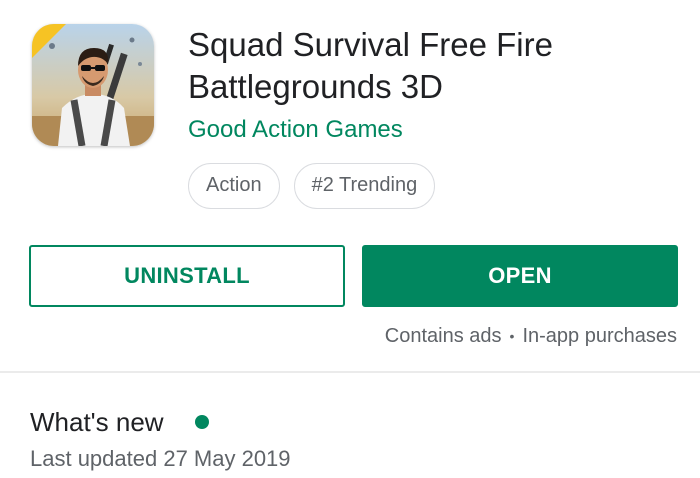 The height and width of the screenshot is (478, 700). I want to click on whats-new-heading: What's new, so click(97, 422).